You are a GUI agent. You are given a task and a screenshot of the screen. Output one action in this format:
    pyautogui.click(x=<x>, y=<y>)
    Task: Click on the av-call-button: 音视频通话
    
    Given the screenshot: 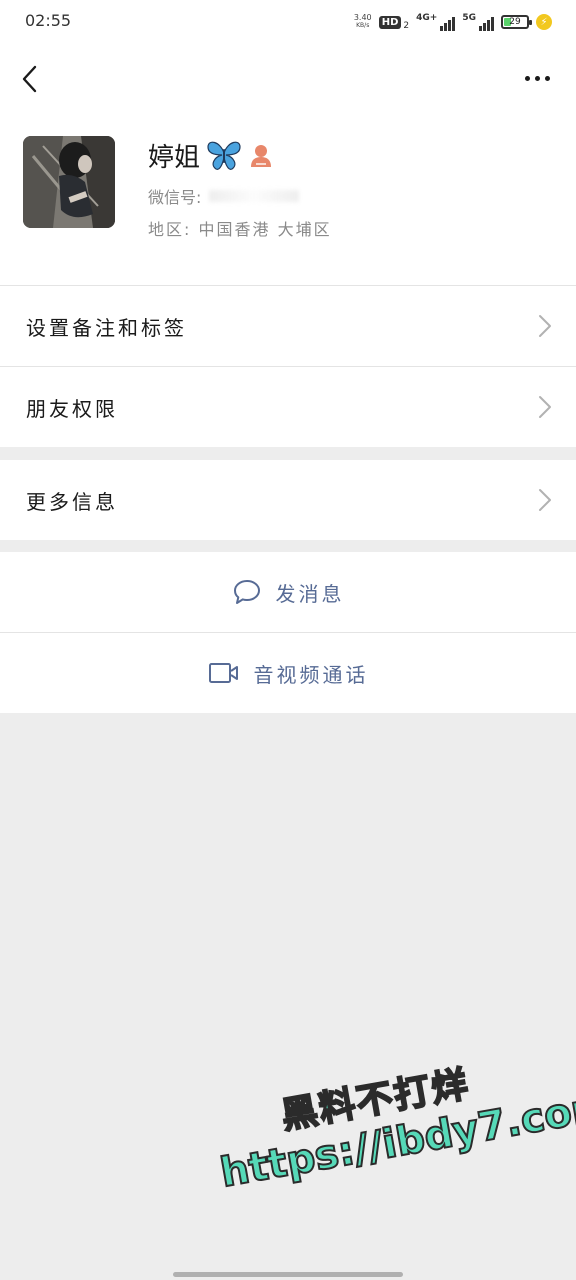 What is the action you would take?
    pyautogui.click(x=288, y=673)
    